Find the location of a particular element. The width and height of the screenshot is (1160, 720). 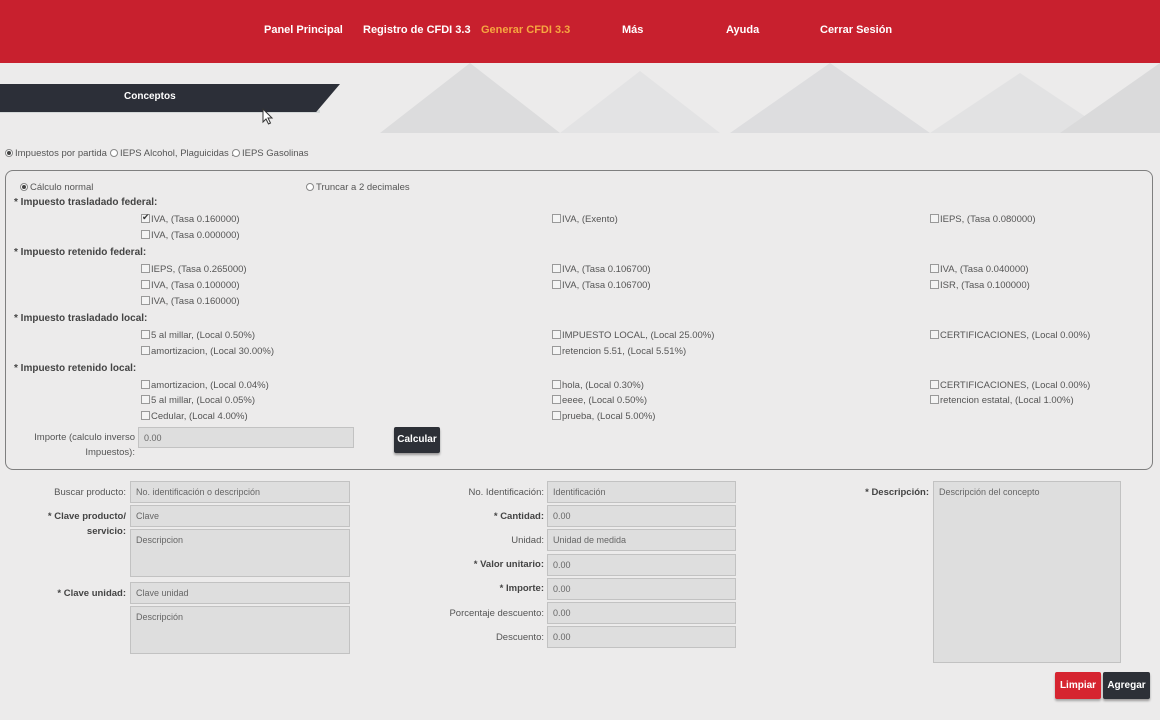

group-title-trasladado-federal: * Impuesto trasladado federal: is located at coordinates (86, 202).